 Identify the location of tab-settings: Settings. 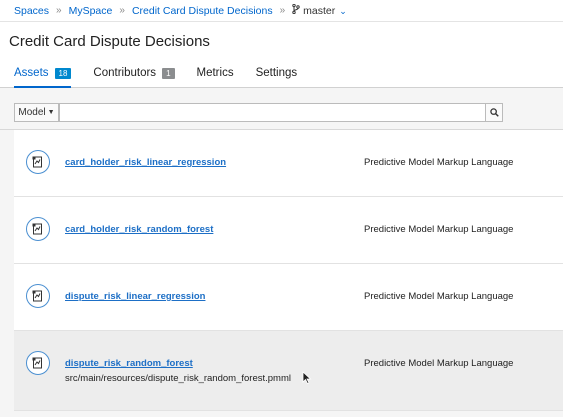
(277, 73).